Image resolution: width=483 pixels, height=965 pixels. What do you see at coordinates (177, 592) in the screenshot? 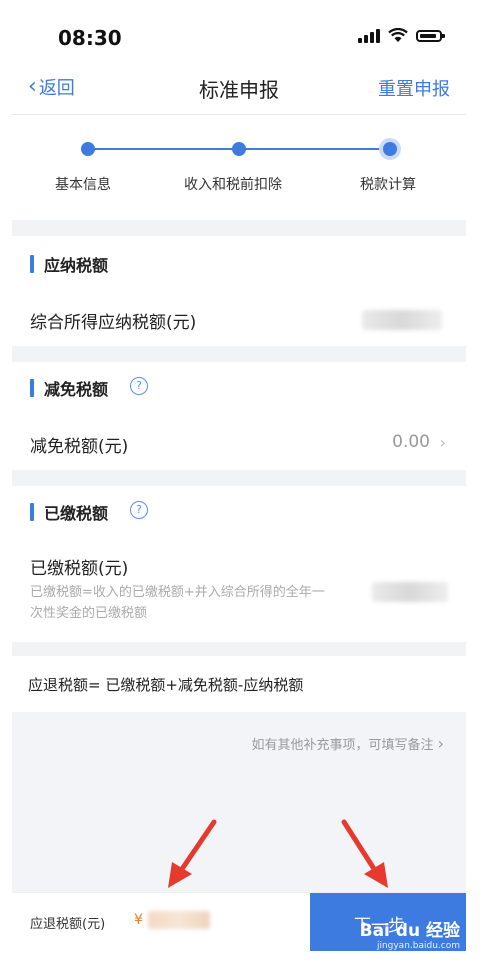
I see `paid-desc-line-1: 已缴税额=收入的已缴税额+并入综合所得的全年一` at bounding box center [177, 592].